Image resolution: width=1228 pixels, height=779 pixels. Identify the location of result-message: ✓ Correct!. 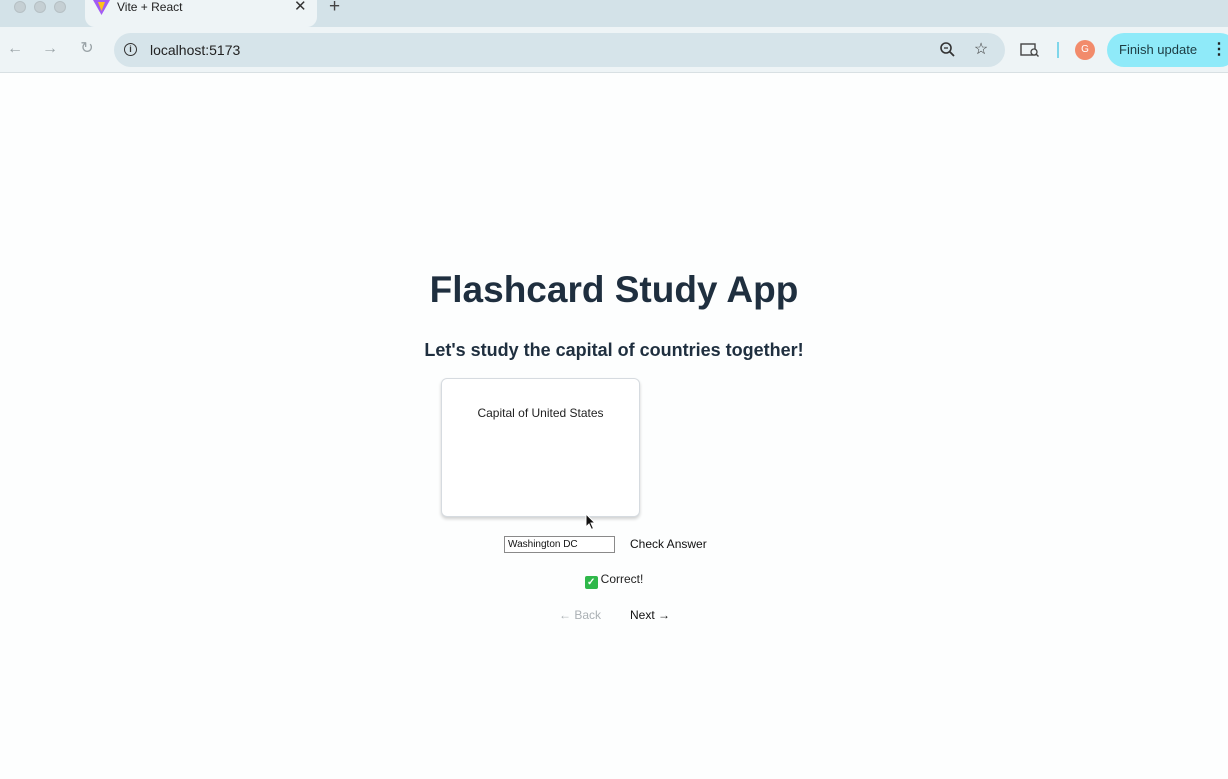
(614, 580).